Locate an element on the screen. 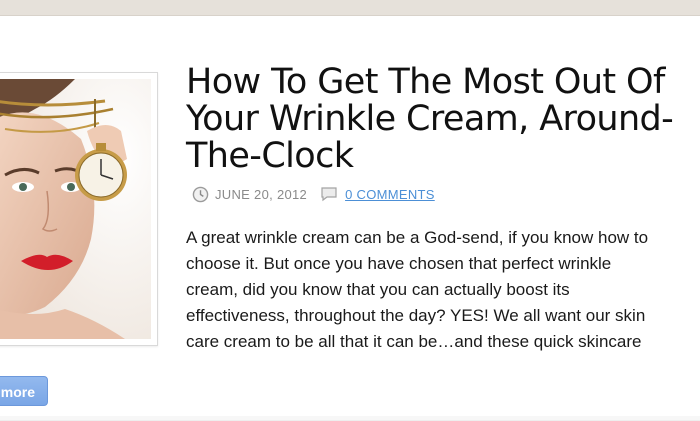 Image resolution: width=700 pixels, height=421 pixels. post-date: JUNE 20, 2012 is located at coordinates (261, 194).